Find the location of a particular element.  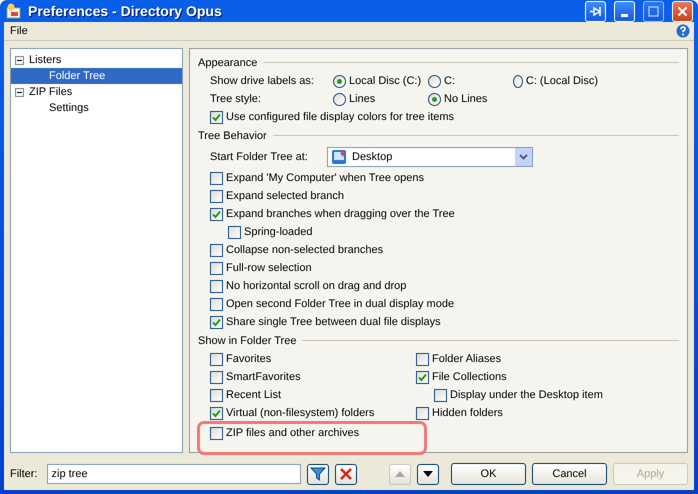

maximize-button is located at coordinates (653, 11).